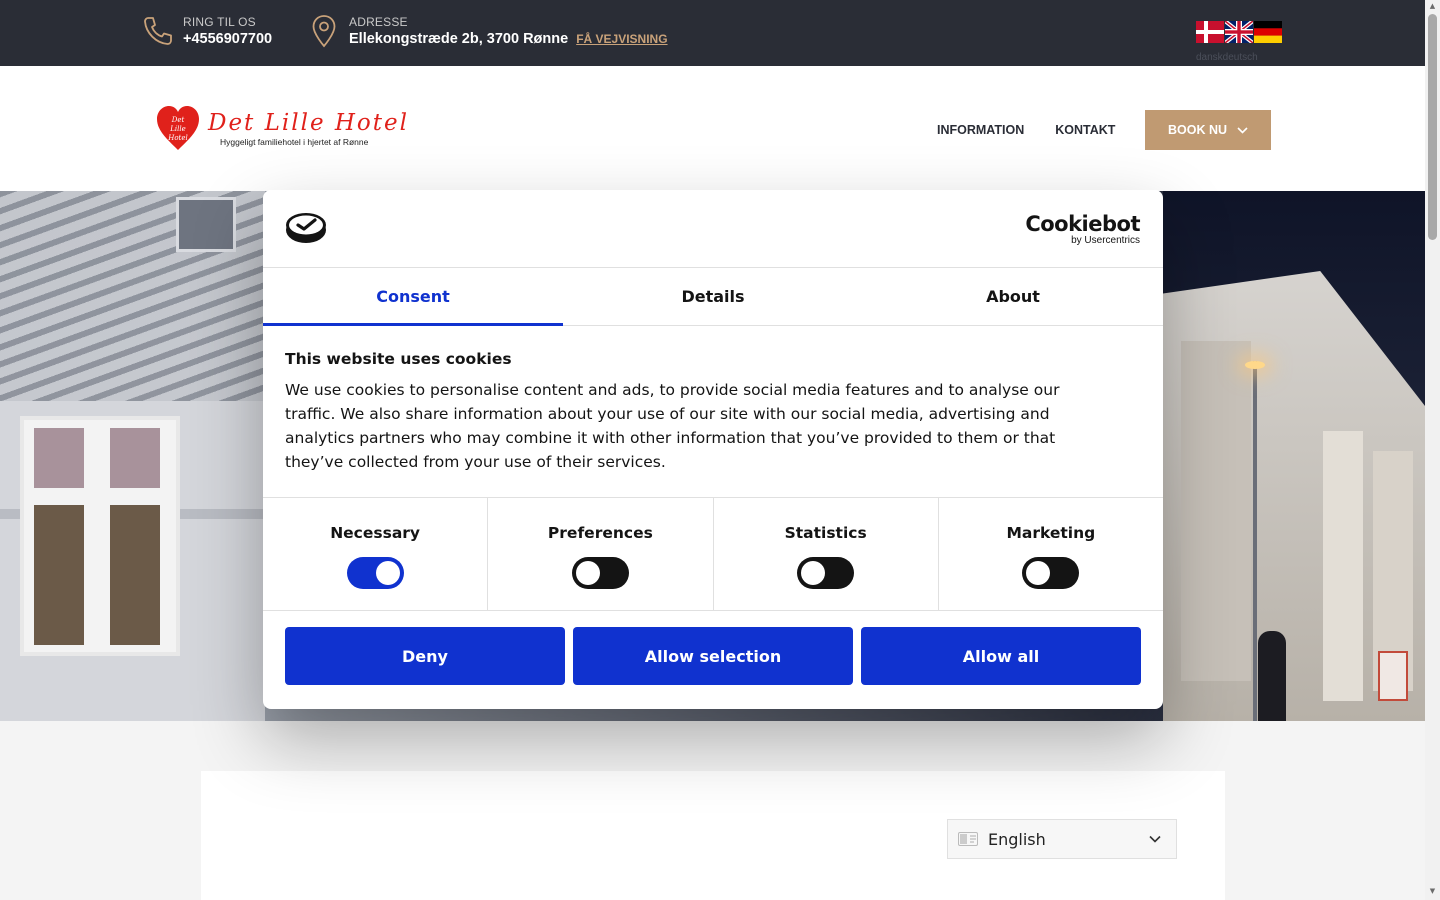  I want to click on flag-uk-icon, so click(1239, 32).